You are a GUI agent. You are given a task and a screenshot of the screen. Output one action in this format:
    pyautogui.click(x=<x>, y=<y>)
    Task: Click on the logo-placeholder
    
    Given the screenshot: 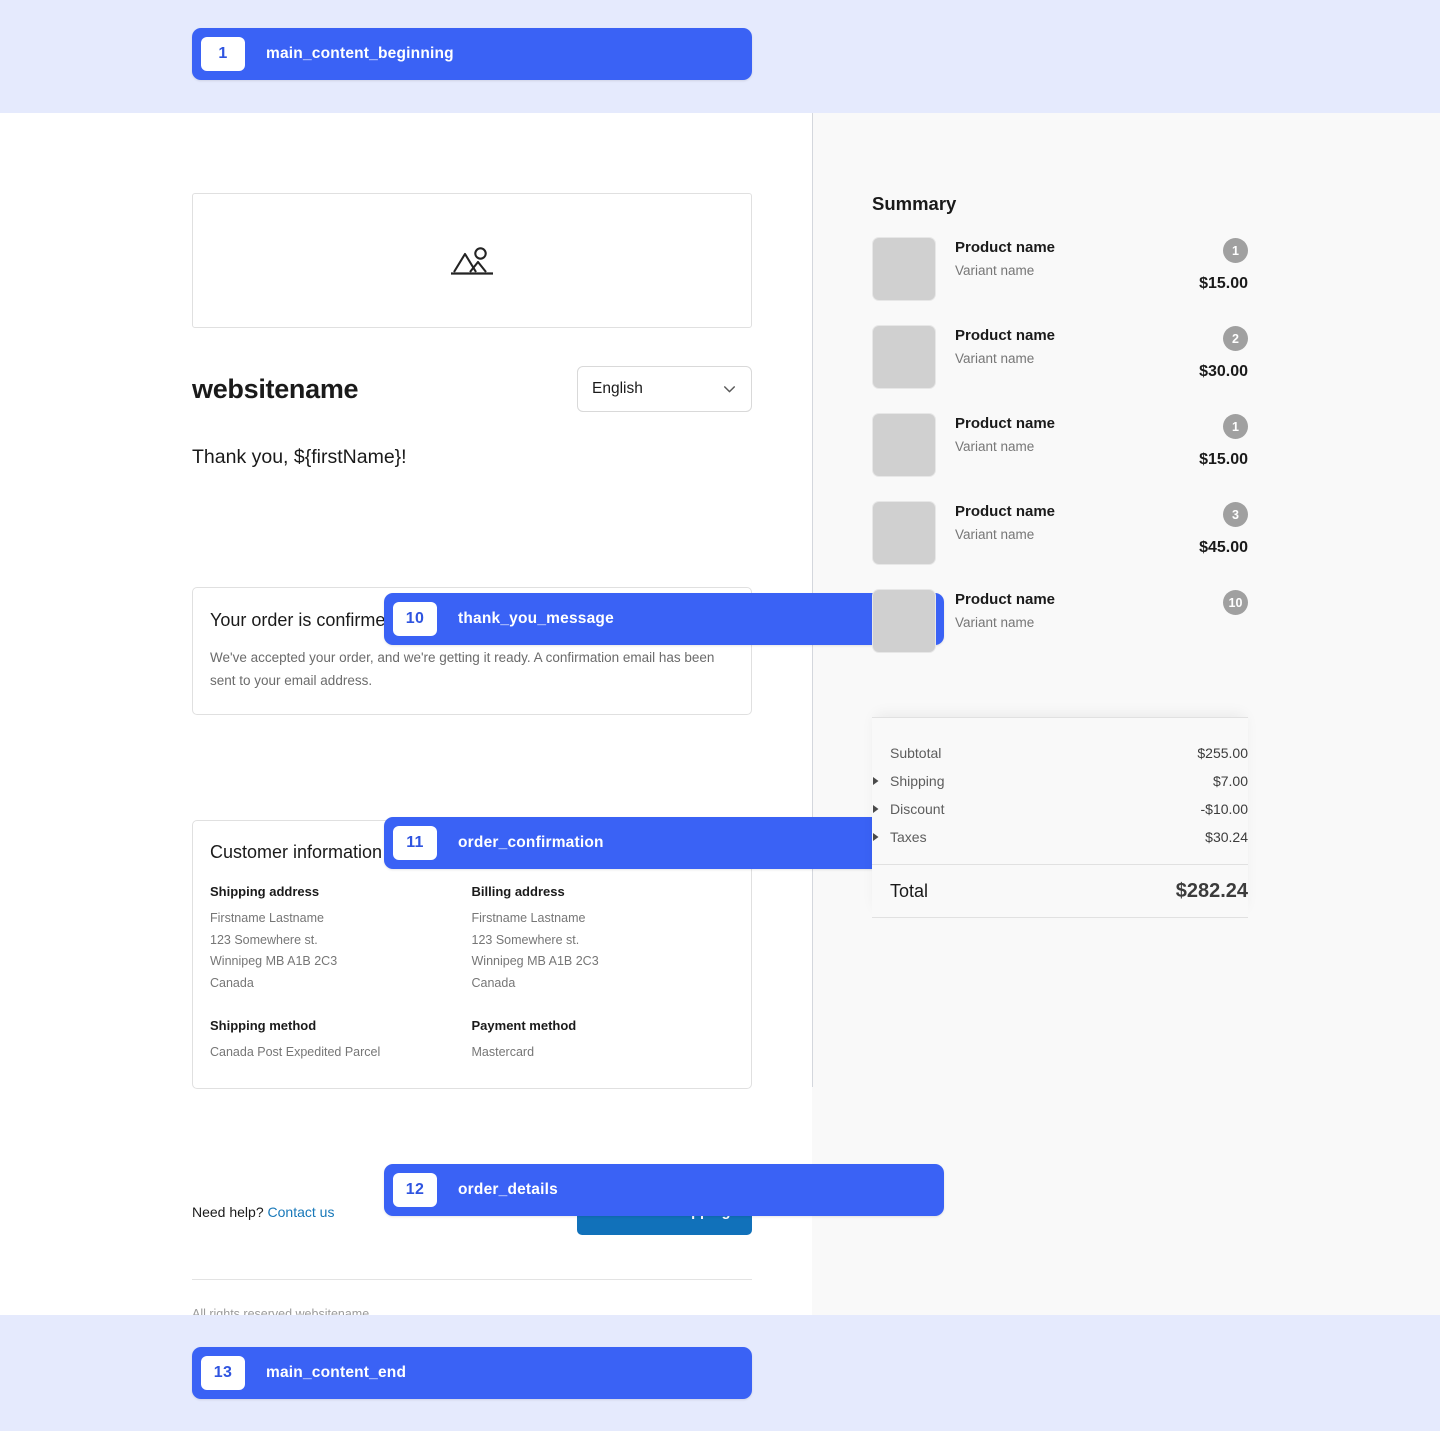 What is the action you would take?
    pyautogui.click(x=472, y=260)
    